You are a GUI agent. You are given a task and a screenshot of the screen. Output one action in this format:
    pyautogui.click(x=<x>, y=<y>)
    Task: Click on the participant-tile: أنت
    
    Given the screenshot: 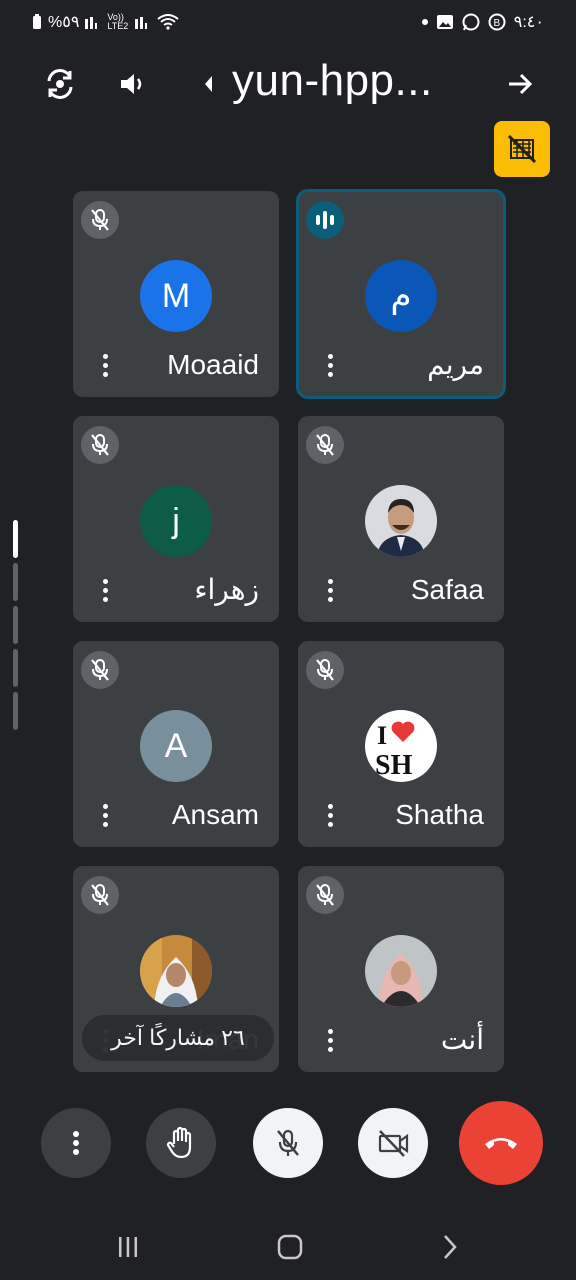 What is the action you would take?
    pyautogui.click(x=401, y=969)
    